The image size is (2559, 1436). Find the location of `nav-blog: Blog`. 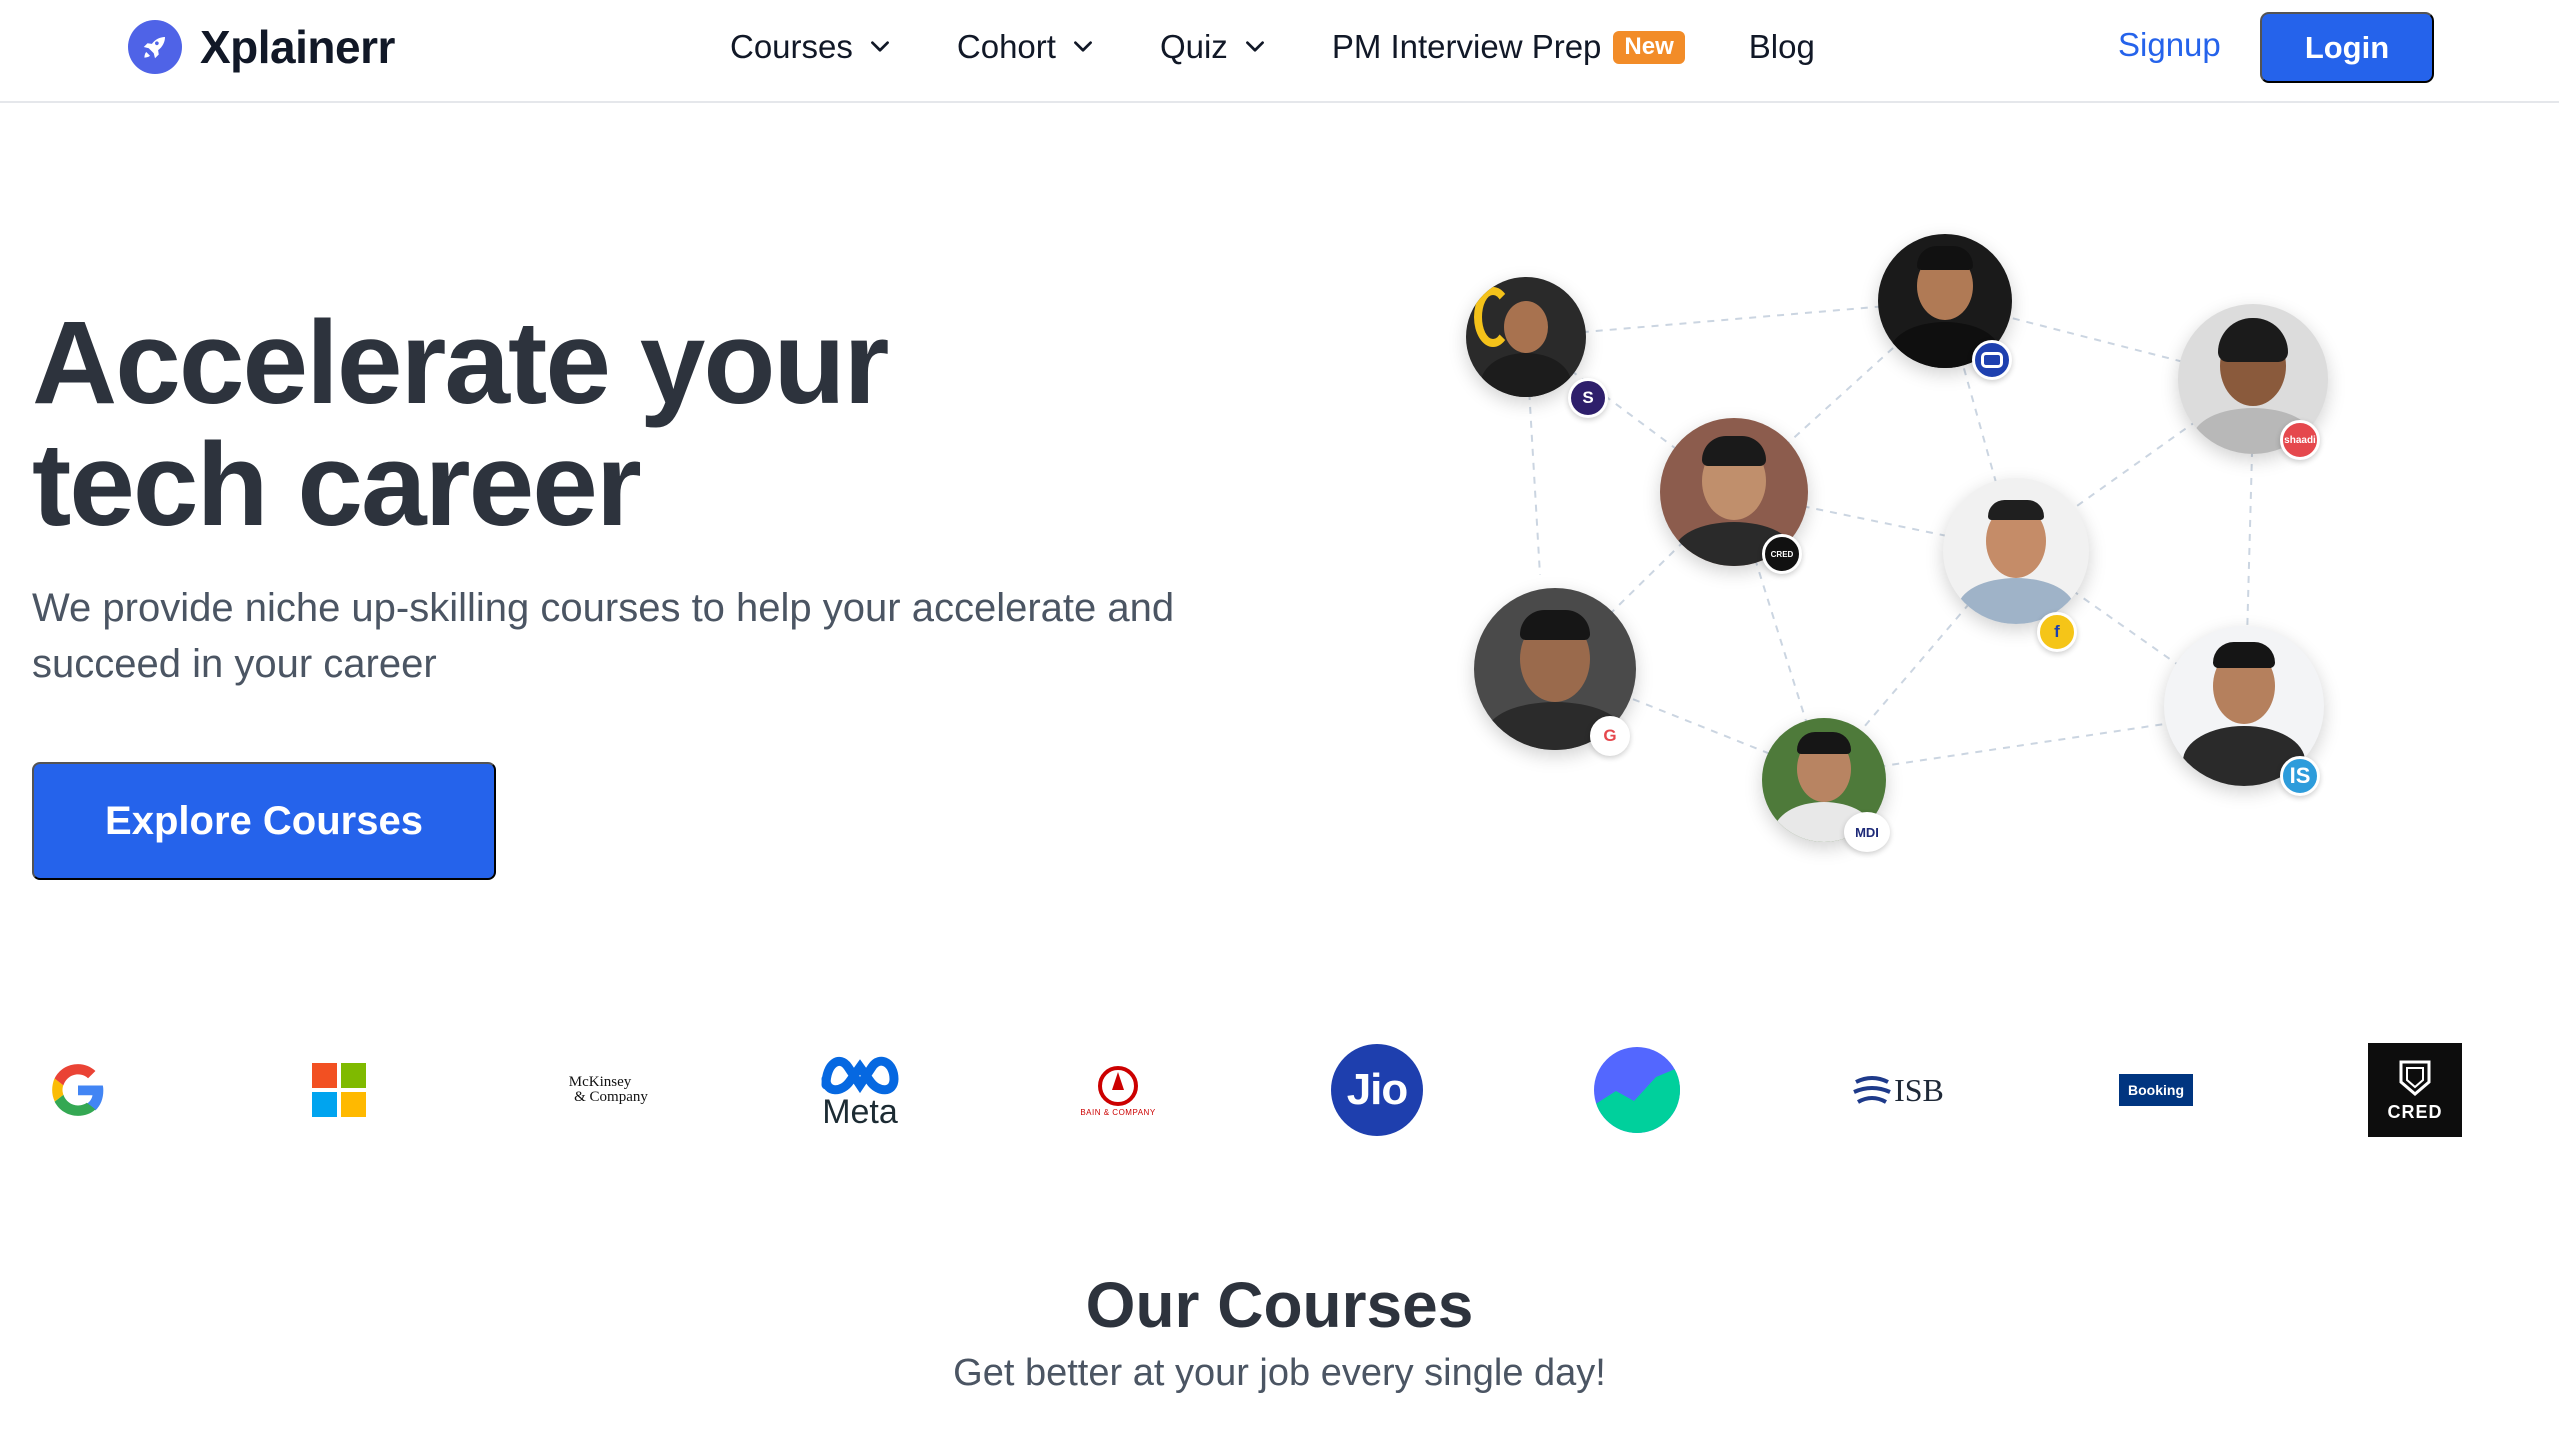

nav-blog: Blog is located at coordinates (1782, 47).